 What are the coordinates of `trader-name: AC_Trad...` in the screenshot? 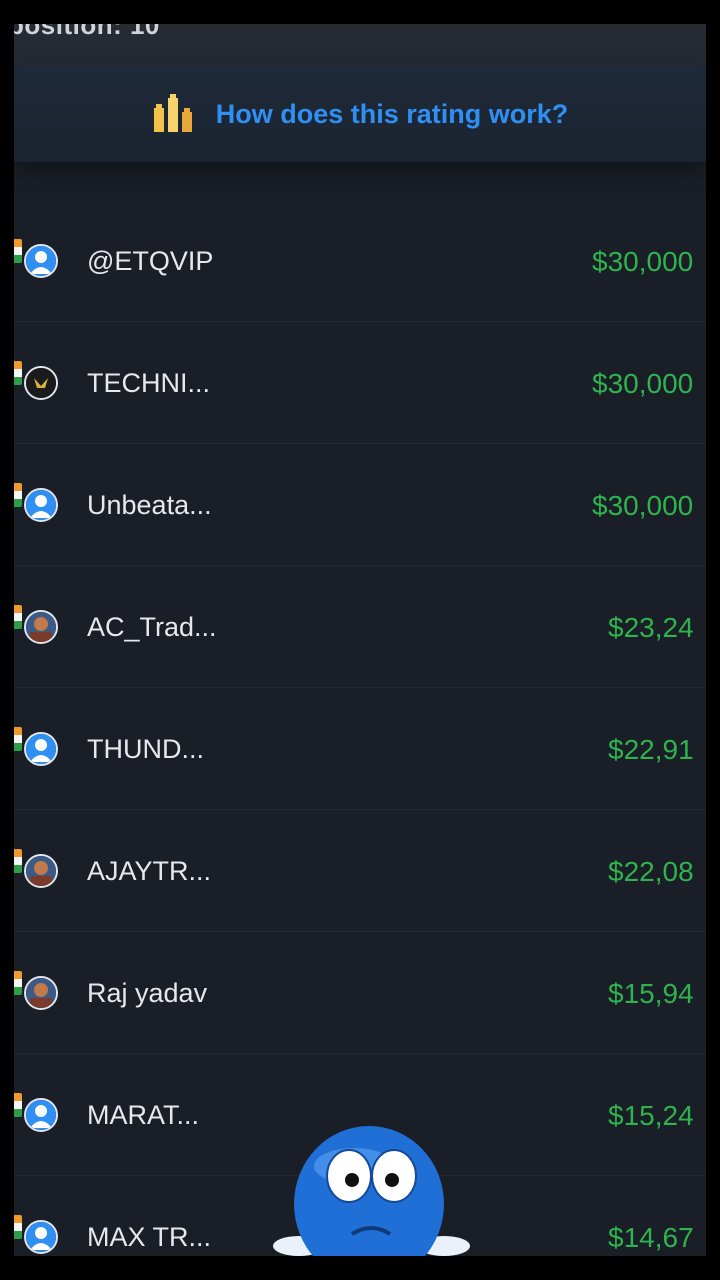 It's located at (152, 627).